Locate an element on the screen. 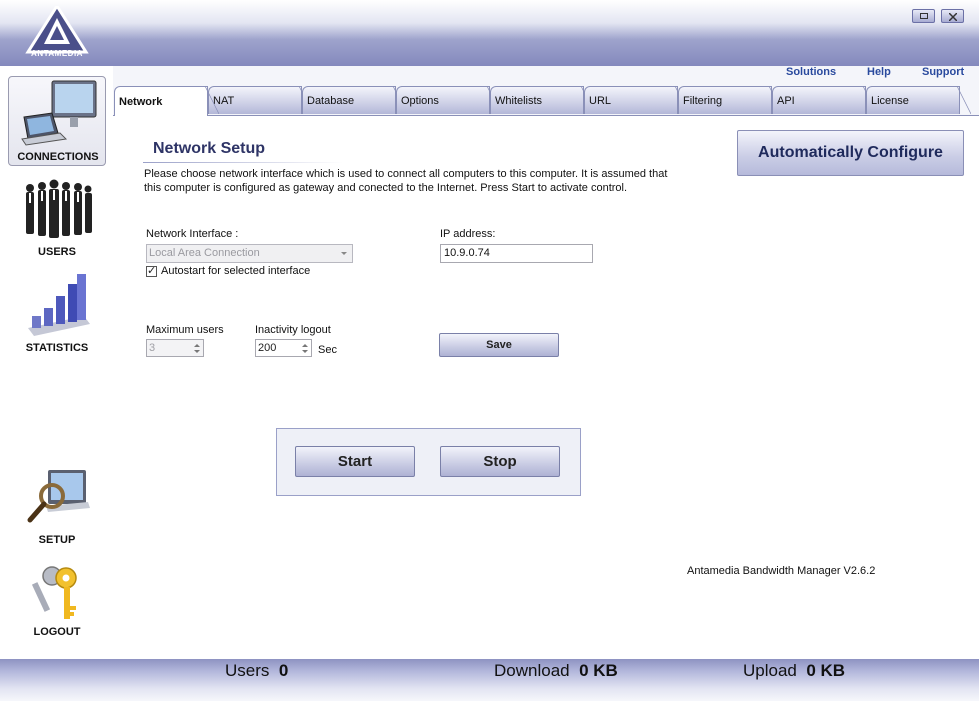 Image resolution: width=979 pixels, height=701 pixels. inactivity-logout-label: Inactivity logout is located at coordinates (293, 330).